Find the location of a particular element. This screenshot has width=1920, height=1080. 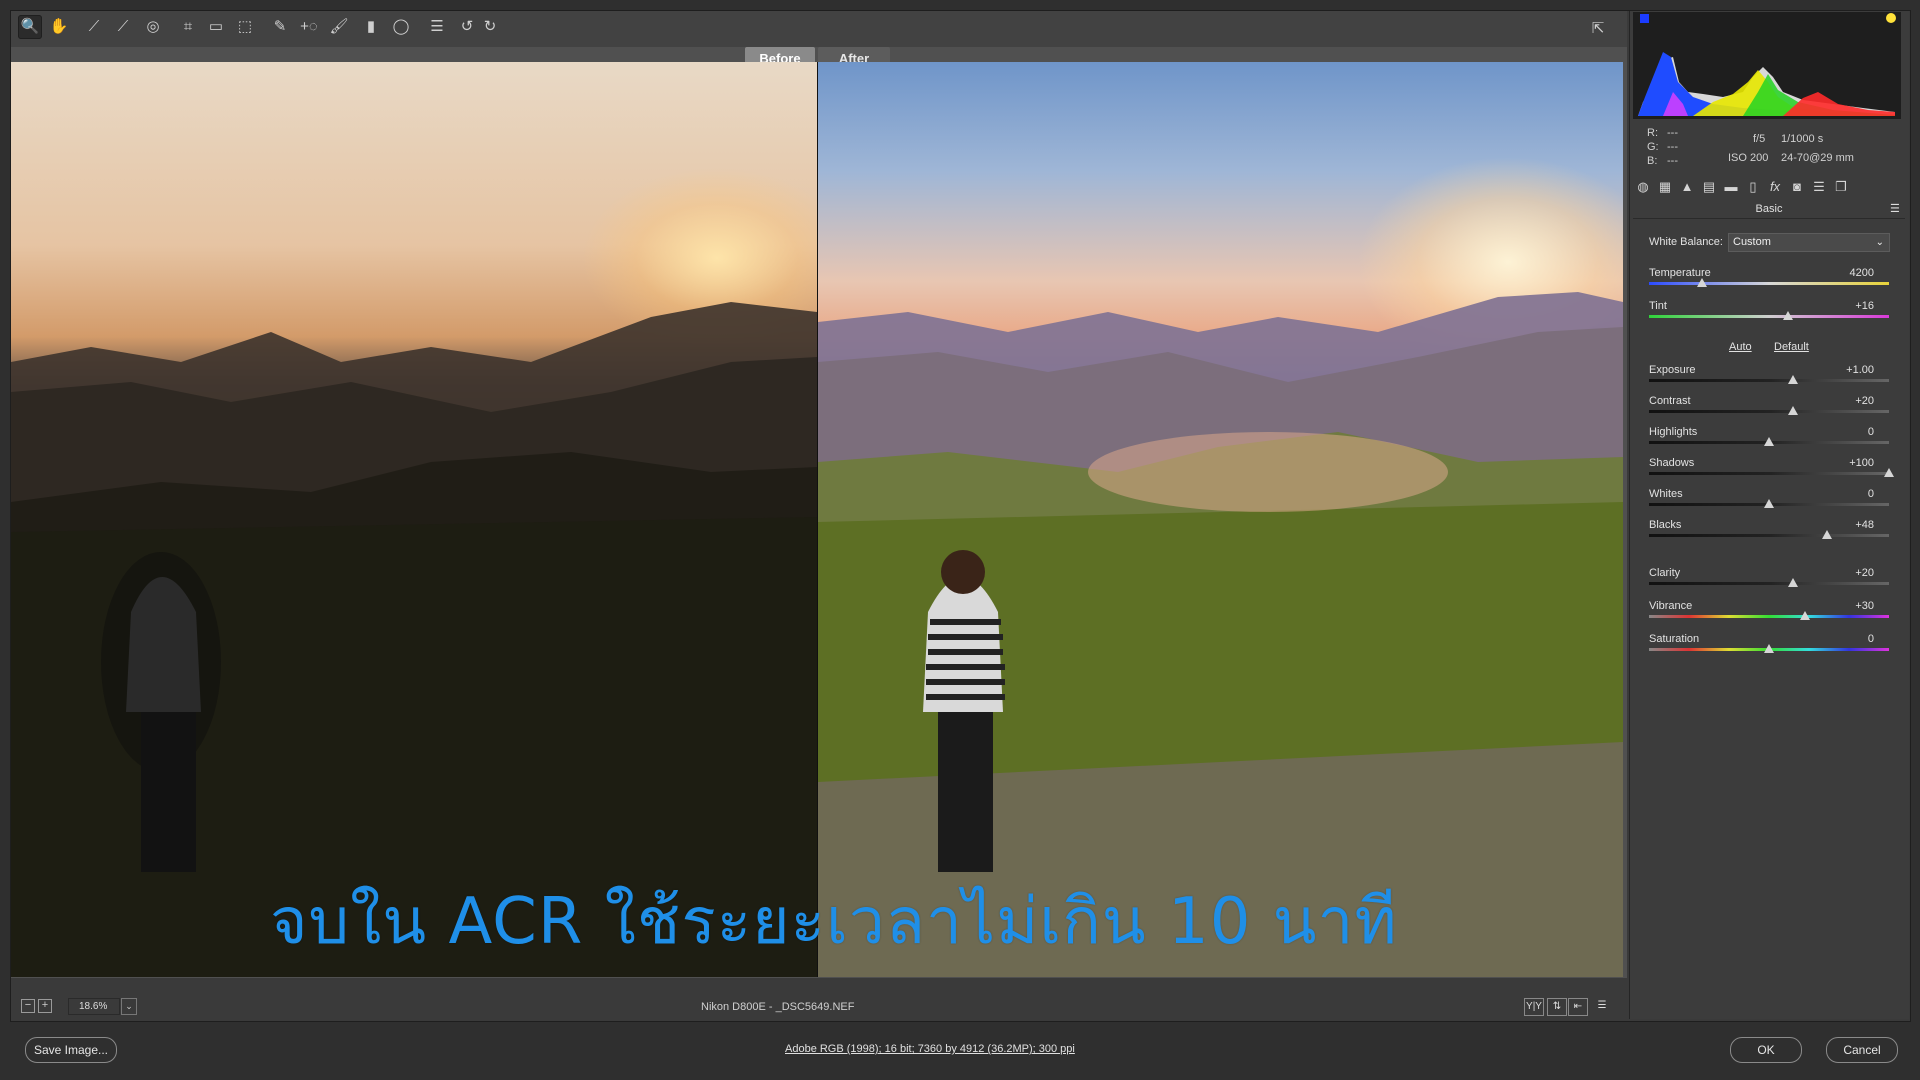

white-balance-select: Custom ⌄ is located at coordinates (1809, 242).